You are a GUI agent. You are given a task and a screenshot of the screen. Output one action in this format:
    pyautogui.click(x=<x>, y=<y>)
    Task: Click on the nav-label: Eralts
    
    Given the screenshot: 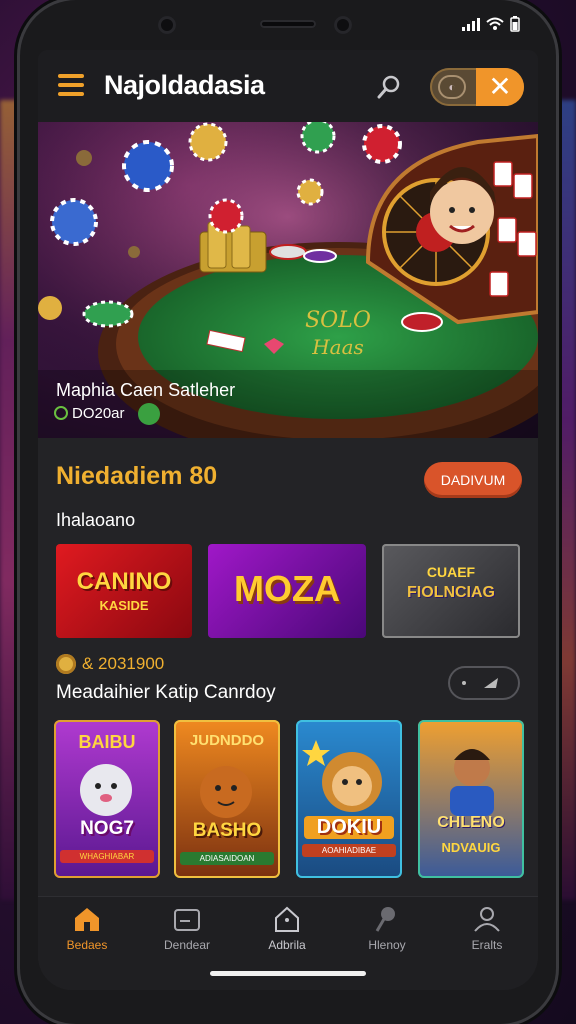 What is the action you would take?
    pyautogui.click(x=487, y=945)
    